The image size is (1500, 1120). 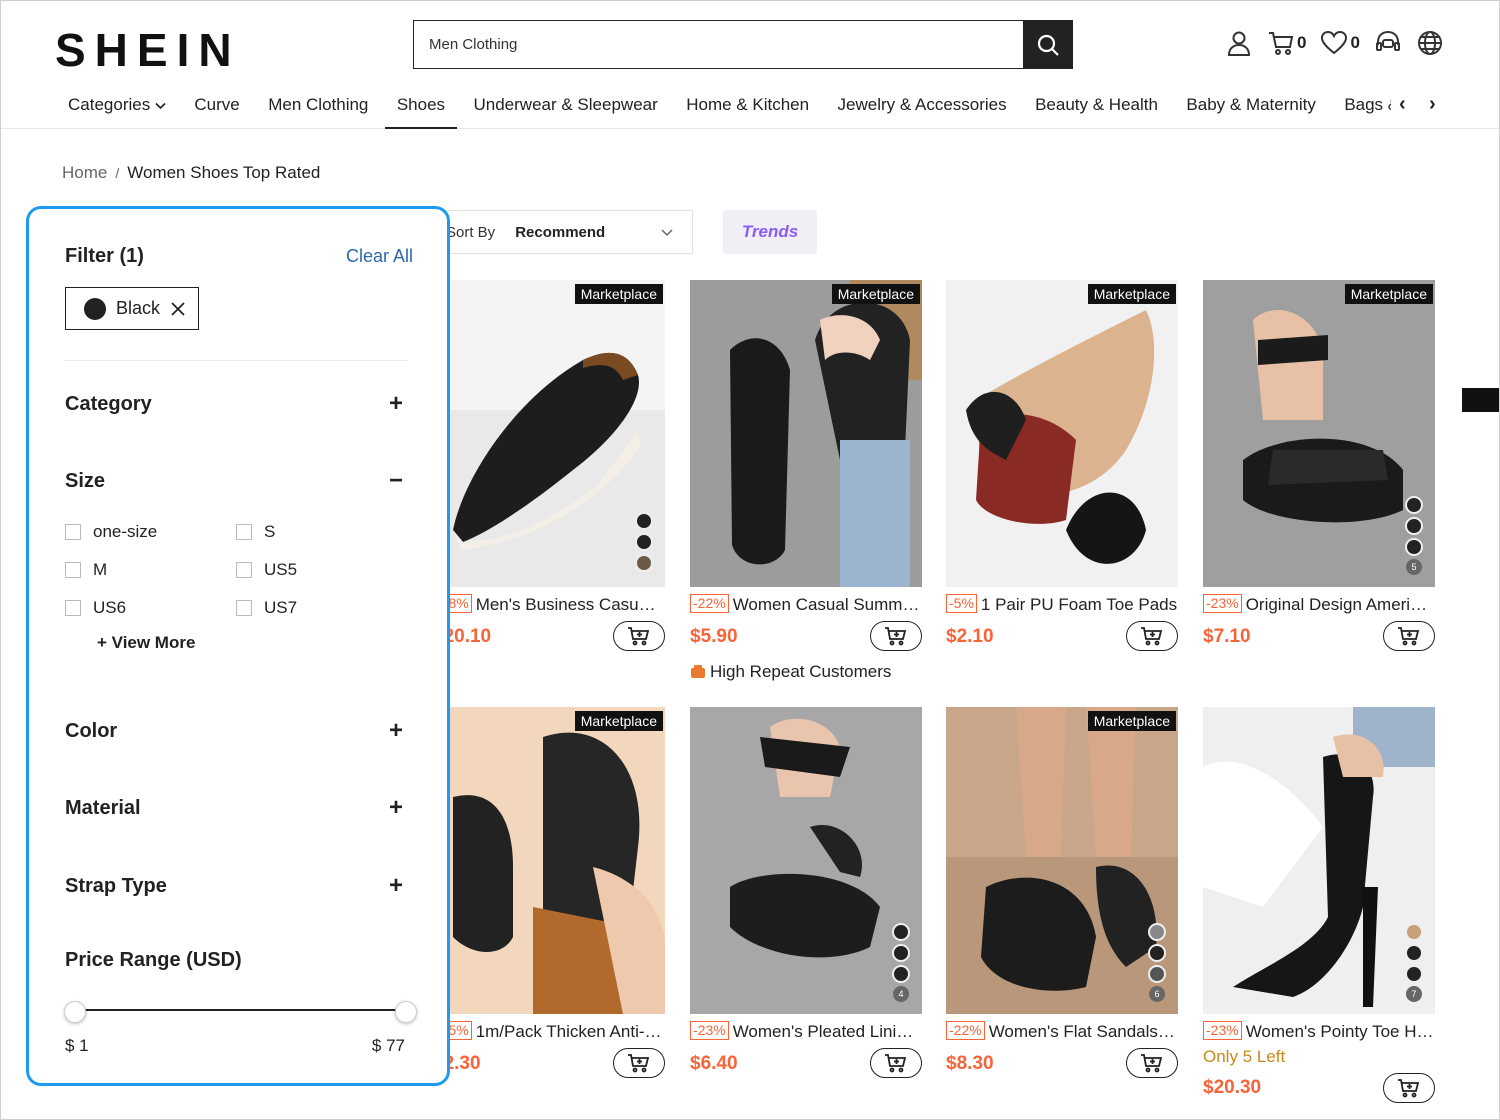 What do you see at coordinates (138, 308) in the screenshot?
I see `chip-label: Black` at bounding box center [138, 308].